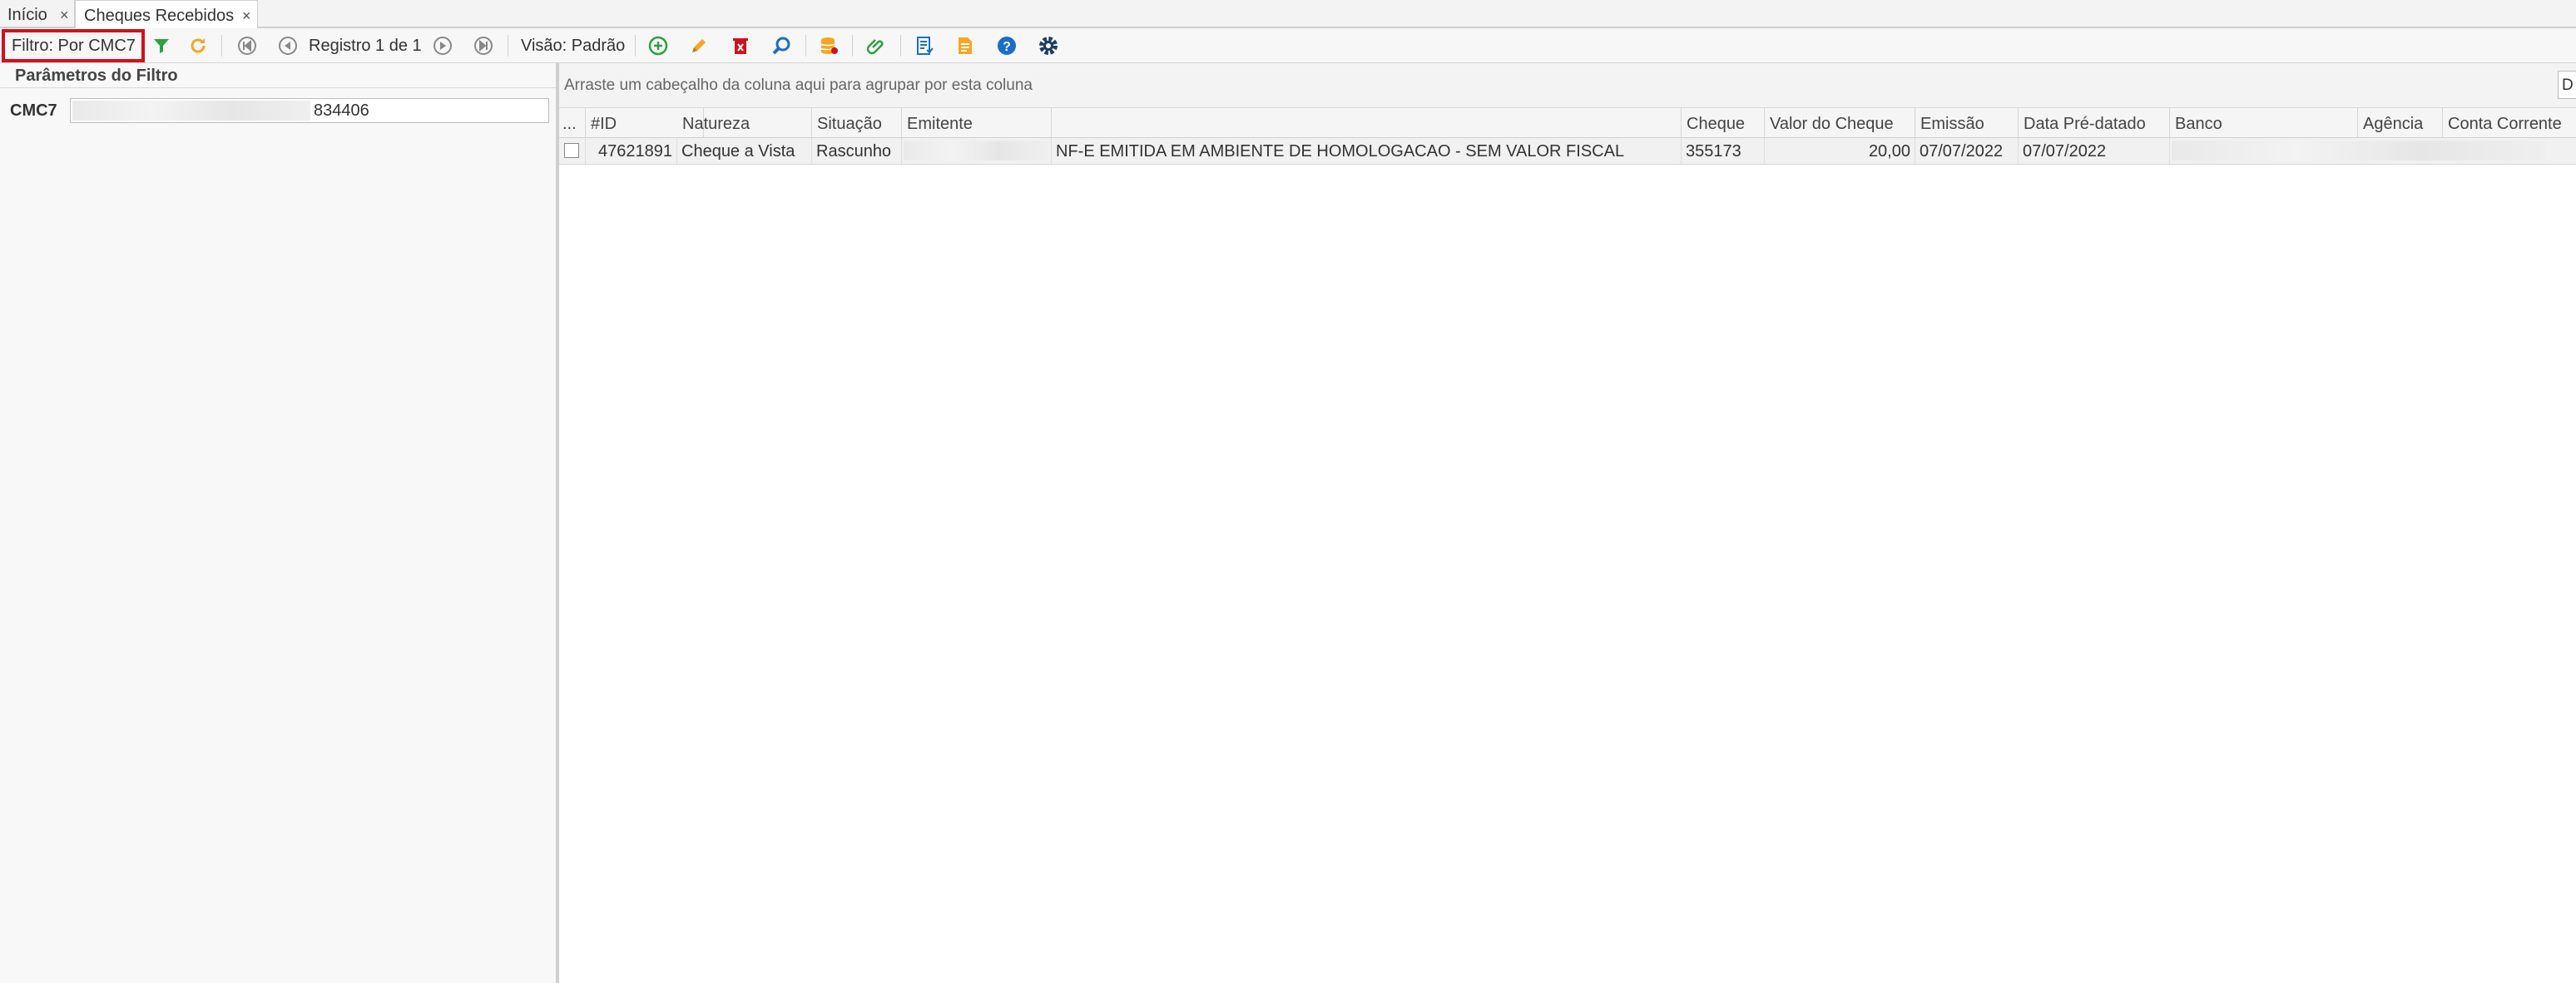  I want to click on help-icon: ?, so click(1007, 46).